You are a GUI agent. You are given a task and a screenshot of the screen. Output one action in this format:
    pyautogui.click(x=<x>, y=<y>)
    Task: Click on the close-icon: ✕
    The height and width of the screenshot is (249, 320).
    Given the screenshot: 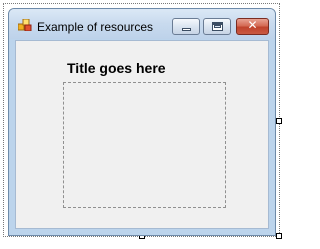 What is the action you would take?
    pyautogui.click(x=252, y=25)
    